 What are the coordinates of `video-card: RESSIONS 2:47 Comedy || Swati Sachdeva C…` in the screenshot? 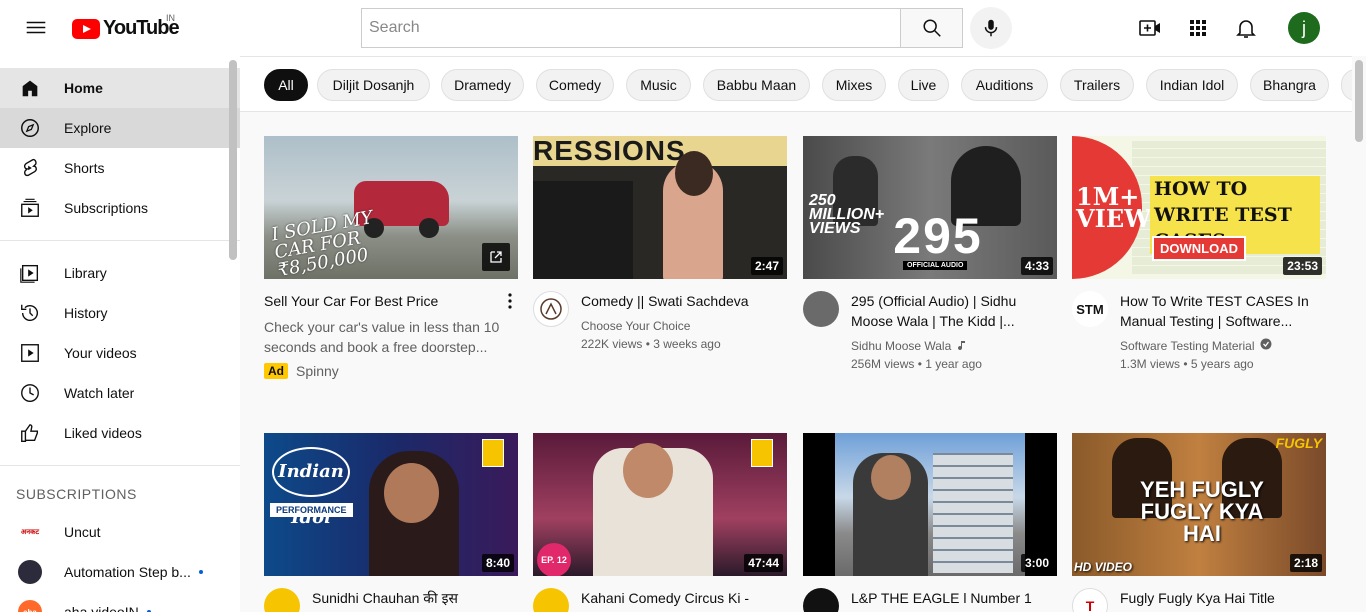 It's located at (660, 244).